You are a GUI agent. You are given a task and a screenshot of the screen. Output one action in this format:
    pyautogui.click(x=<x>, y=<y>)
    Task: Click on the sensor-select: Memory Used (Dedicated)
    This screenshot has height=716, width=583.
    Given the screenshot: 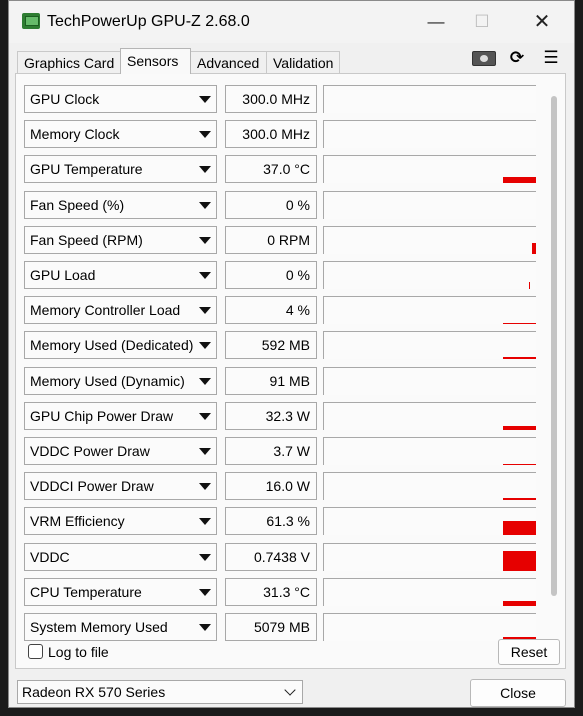 What is the action you would take?
    pyautogui.click(x=120, y=345)
    